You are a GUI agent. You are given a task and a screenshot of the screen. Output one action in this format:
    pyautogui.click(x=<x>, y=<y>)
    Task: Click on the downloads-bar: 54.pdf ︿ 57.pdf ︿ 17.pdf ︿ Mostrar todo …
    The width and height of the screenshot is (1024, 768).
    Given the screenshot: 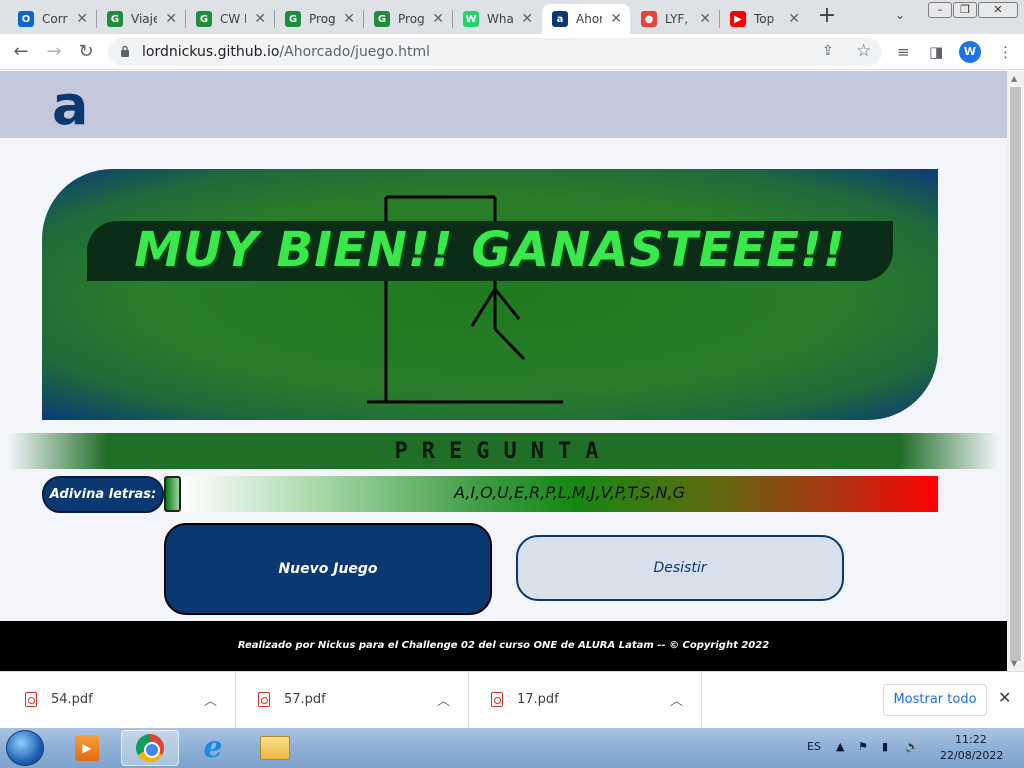 What is the action you would take?
    pyautogui.click(x=512, y=699)
    